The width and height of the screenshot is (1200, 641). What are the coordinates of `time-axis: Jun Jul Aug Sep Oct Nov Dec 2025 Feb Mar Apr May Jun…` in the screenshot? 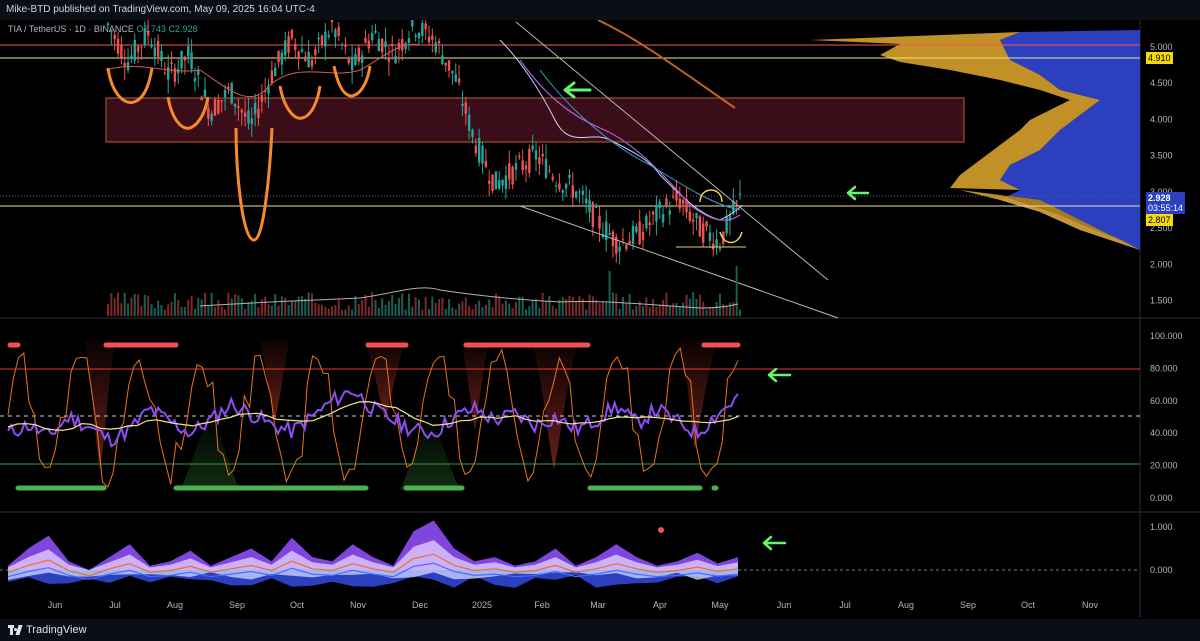 It's located at (573, 605).